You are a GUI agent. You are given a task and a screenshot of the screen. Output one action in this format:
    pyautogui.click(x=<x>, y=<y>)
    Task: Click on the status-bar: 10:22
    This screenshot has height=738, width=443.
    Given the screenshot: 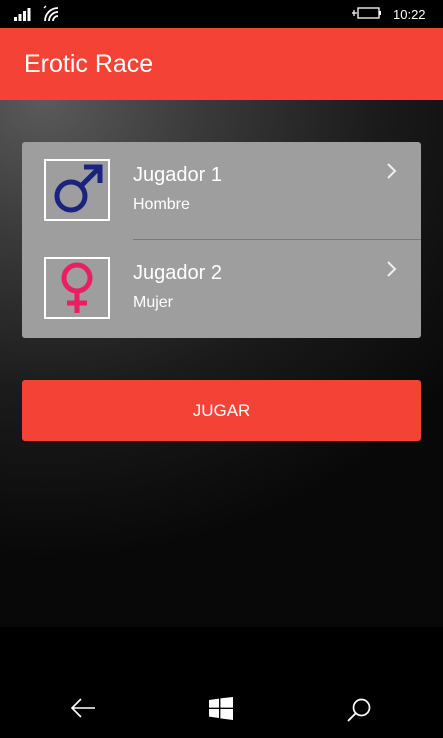 What is the action you would take?
    pyautogui.click(x=221, y=14)
    